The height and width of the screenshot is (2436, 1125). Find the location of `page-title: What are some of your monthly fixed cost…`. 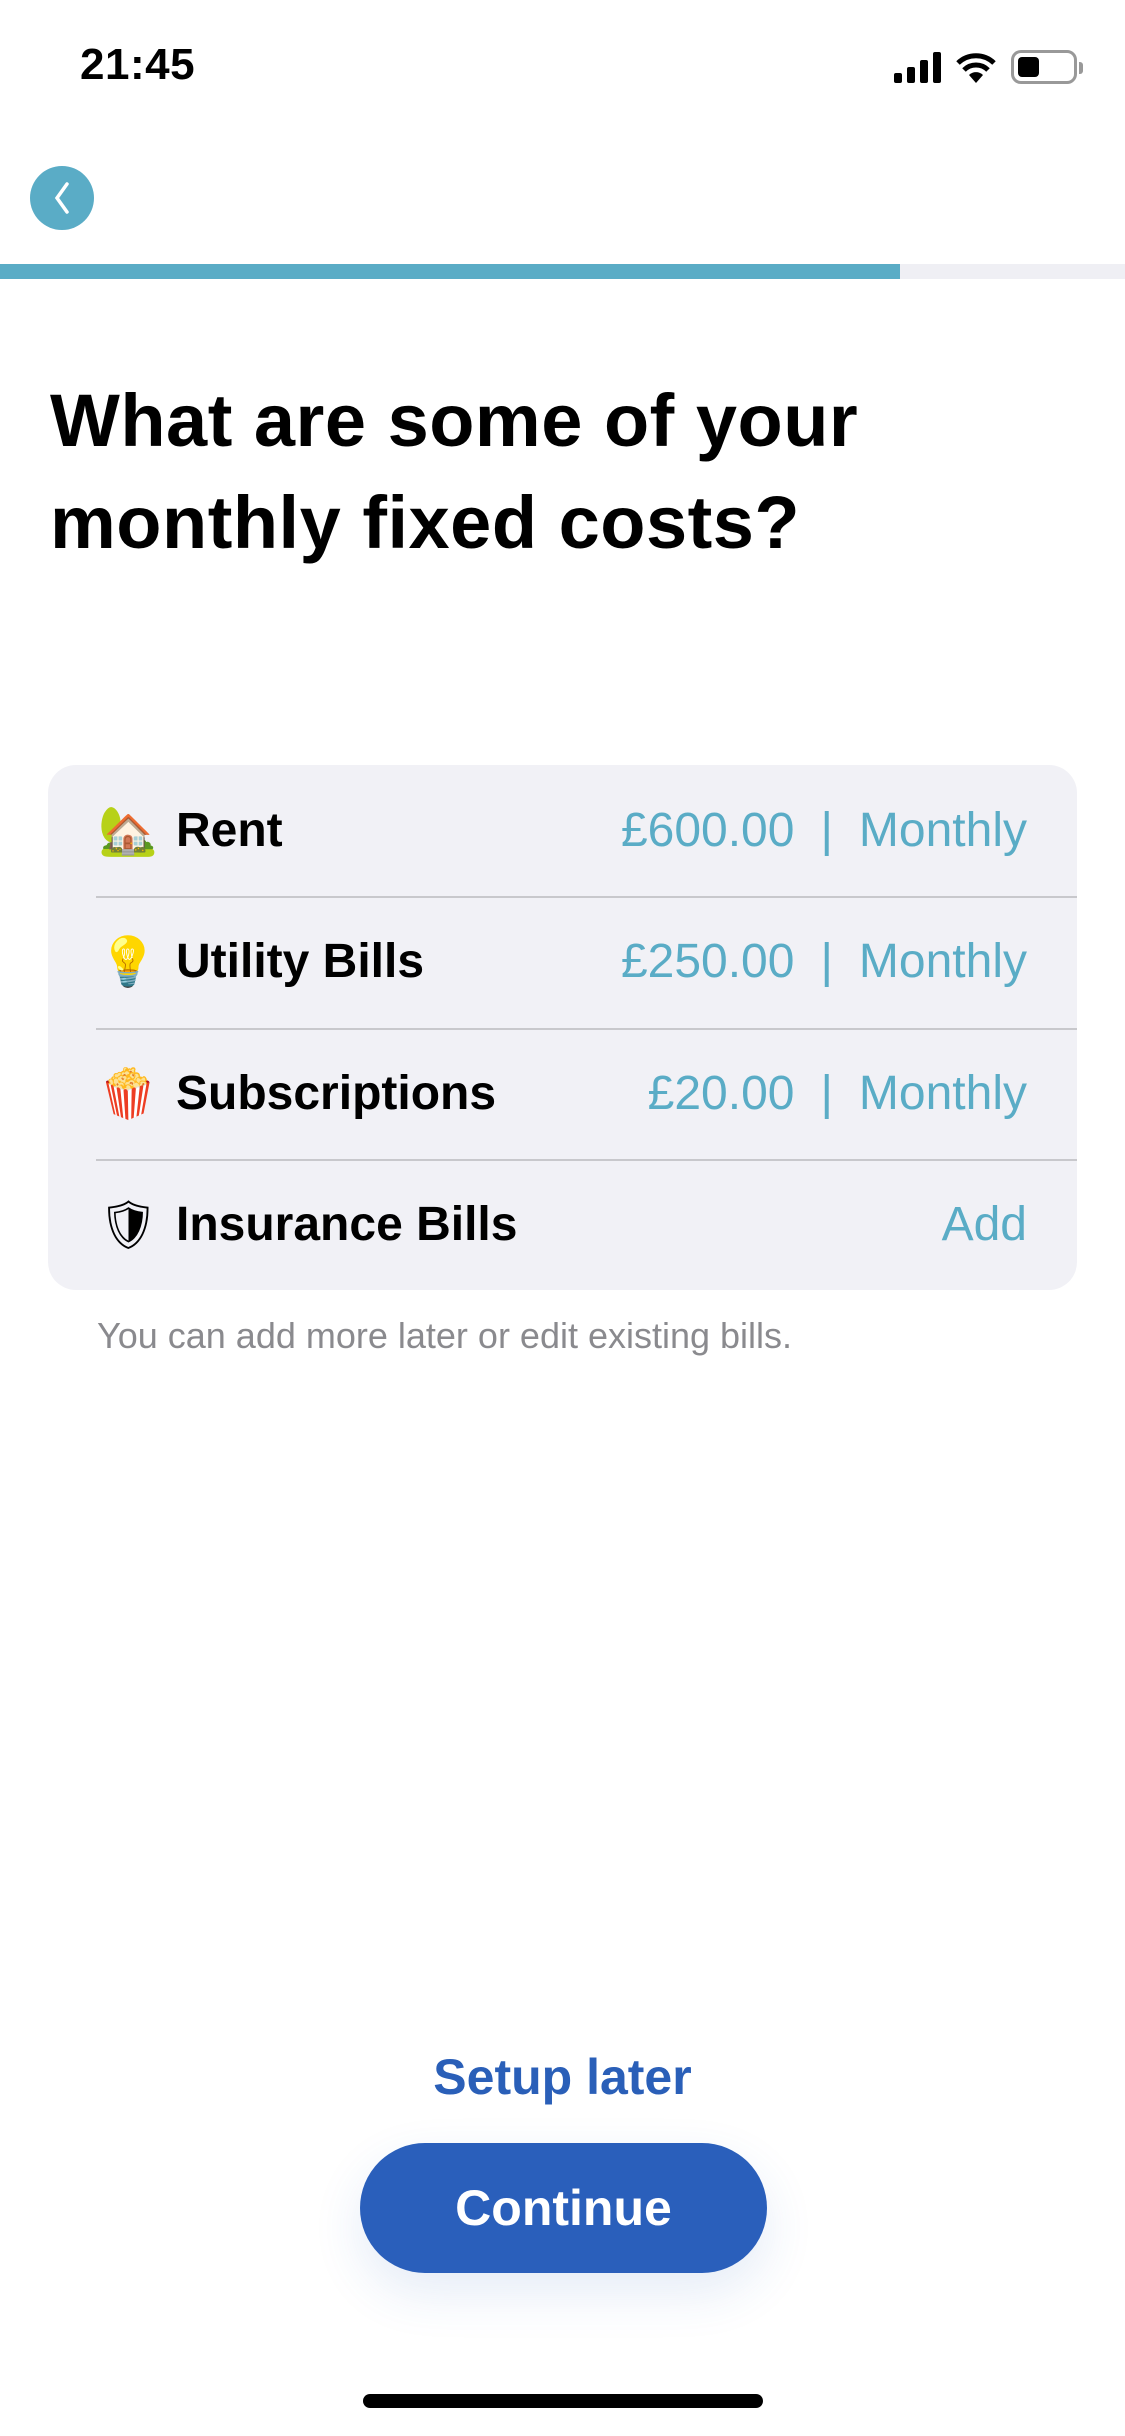

page-title: What are some of your monthly fixed cost… is located at coordinates (454, 471).